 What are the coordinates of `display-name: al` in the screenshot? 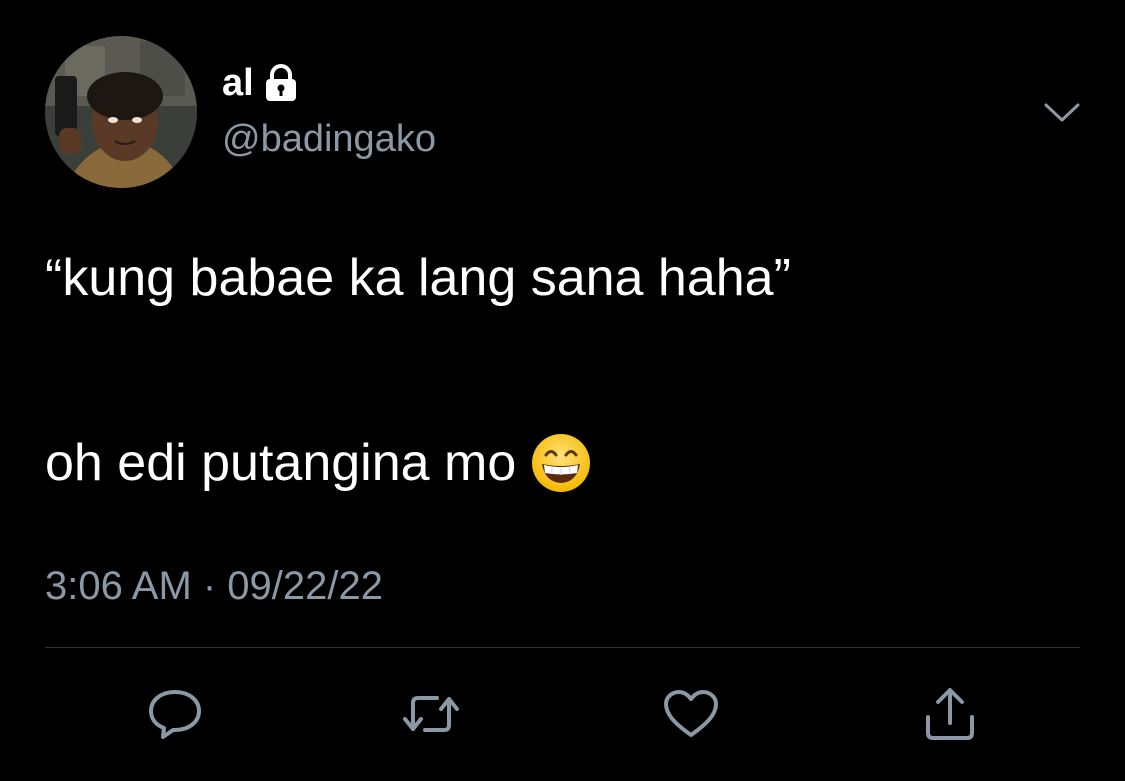 It's located at (238, 83).